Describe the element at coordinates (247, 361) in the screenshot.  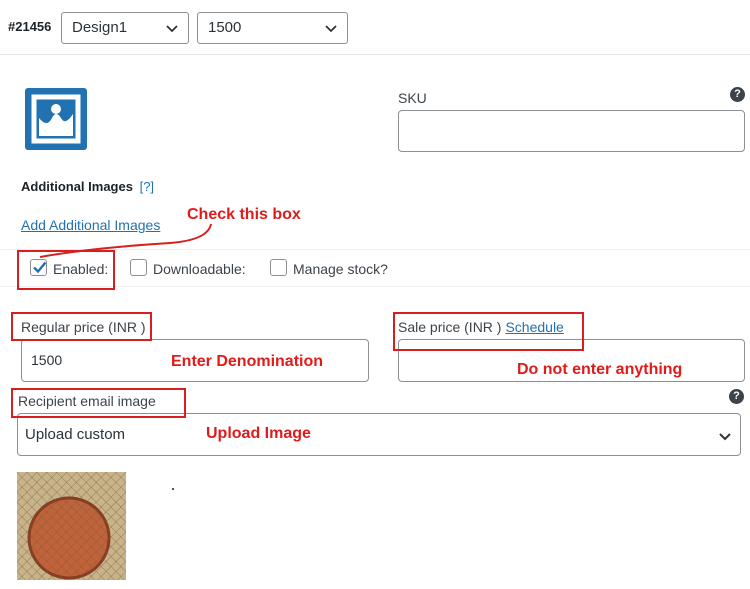
I see `annotation-enter-denomination: Enter Denomination` at that location.